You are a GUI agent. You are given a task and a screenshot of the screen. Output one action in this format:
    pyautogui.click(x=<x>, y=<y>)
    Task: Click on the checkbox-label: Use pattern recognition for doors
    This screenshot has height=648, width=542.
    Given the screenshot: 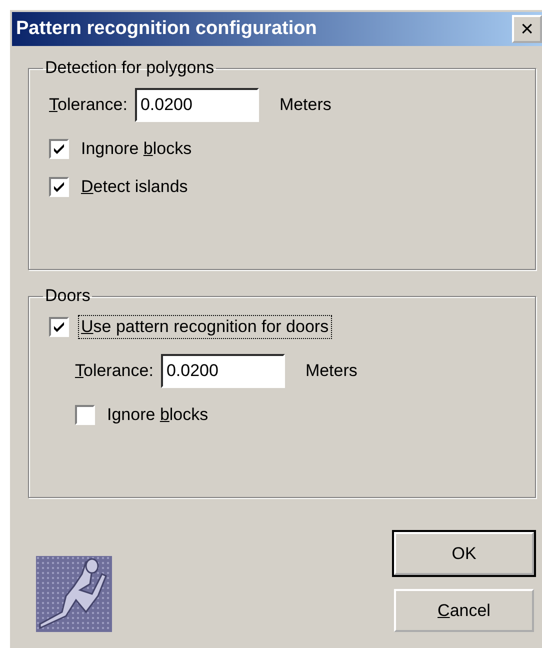 What is the action you would take?
    pyautogui.click(x=205, y=327)
    